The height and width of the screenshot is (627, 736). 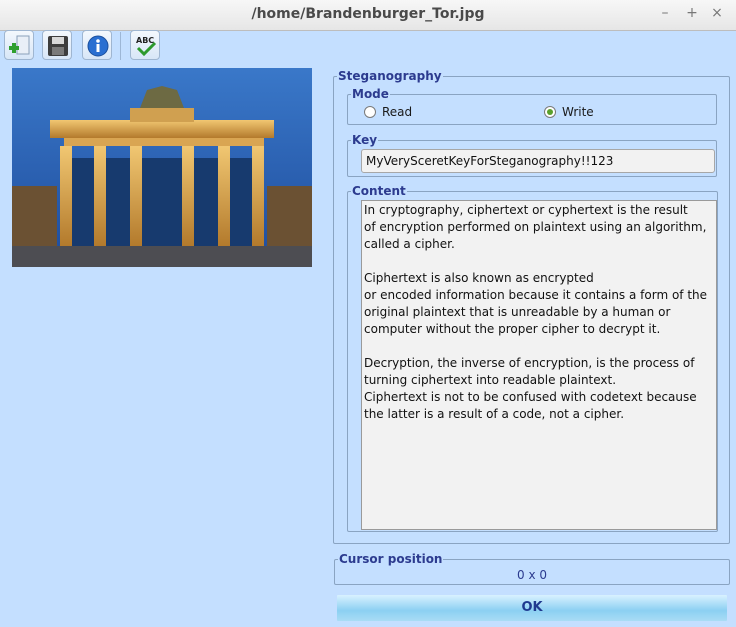 What do you see at coordinates (390, 76) in the screenshot?
I see `steganography-label: Steganography` at bounding box center [390, 76].